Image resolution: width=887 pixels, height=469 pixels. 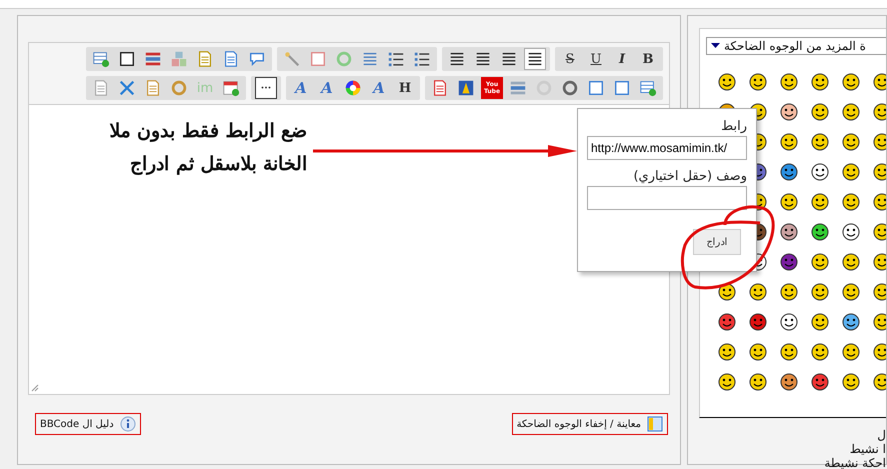 What do you see at coordinates (396, 59) in the screenshot?
I see `numbered-list-icon` at bounding box center [396, 59].